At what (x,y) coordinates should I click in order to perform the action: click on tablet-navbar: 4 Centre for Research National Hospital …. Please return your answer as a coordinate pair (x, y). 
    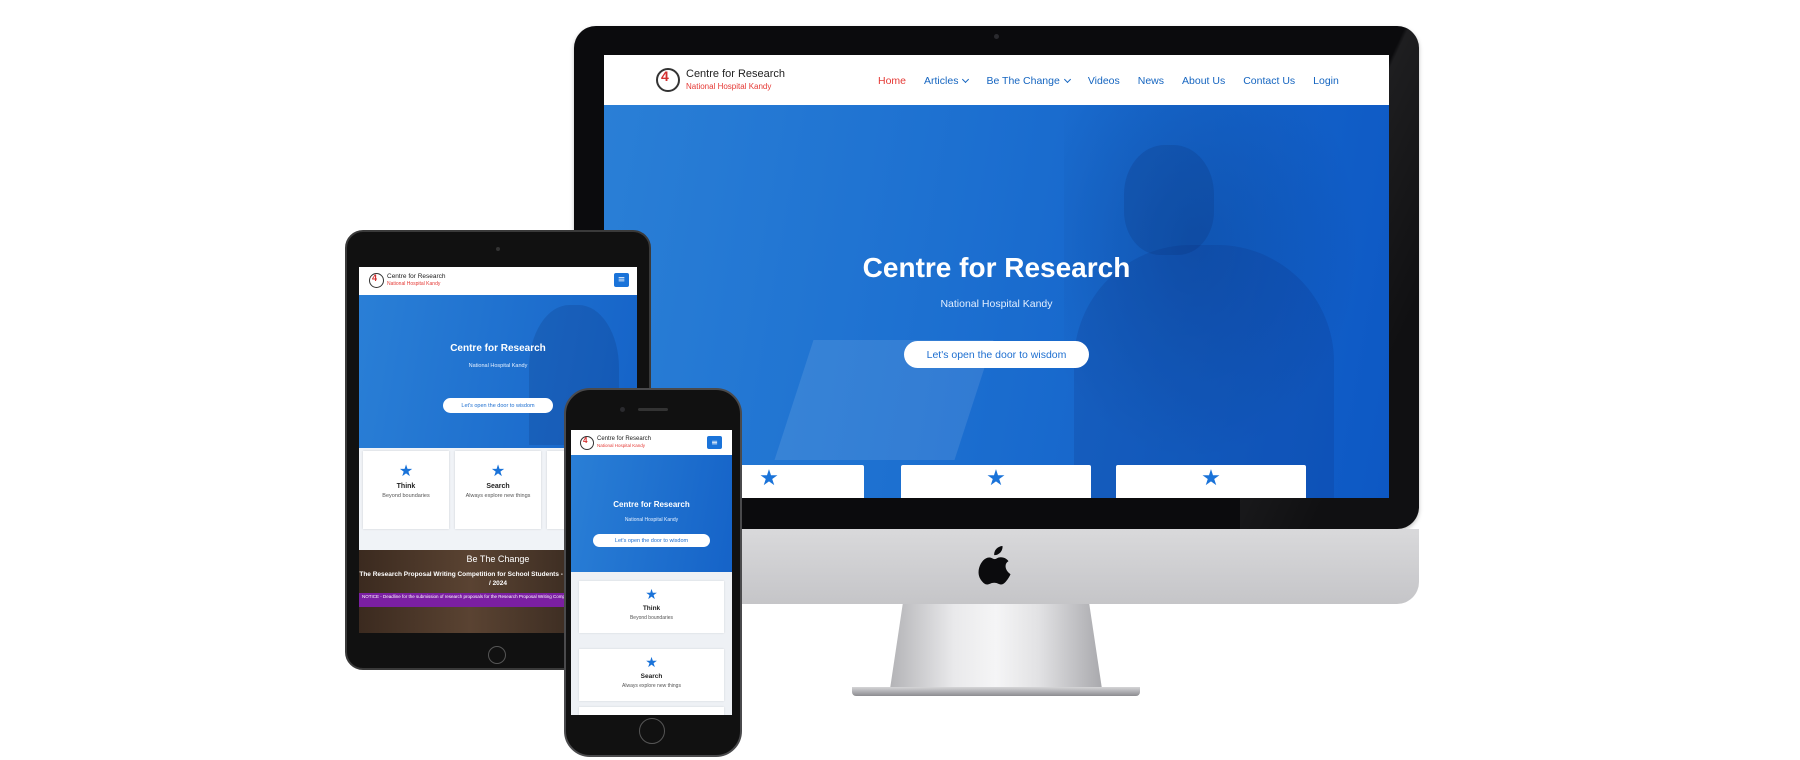
    Looking at the image, I should click on (498, 281).